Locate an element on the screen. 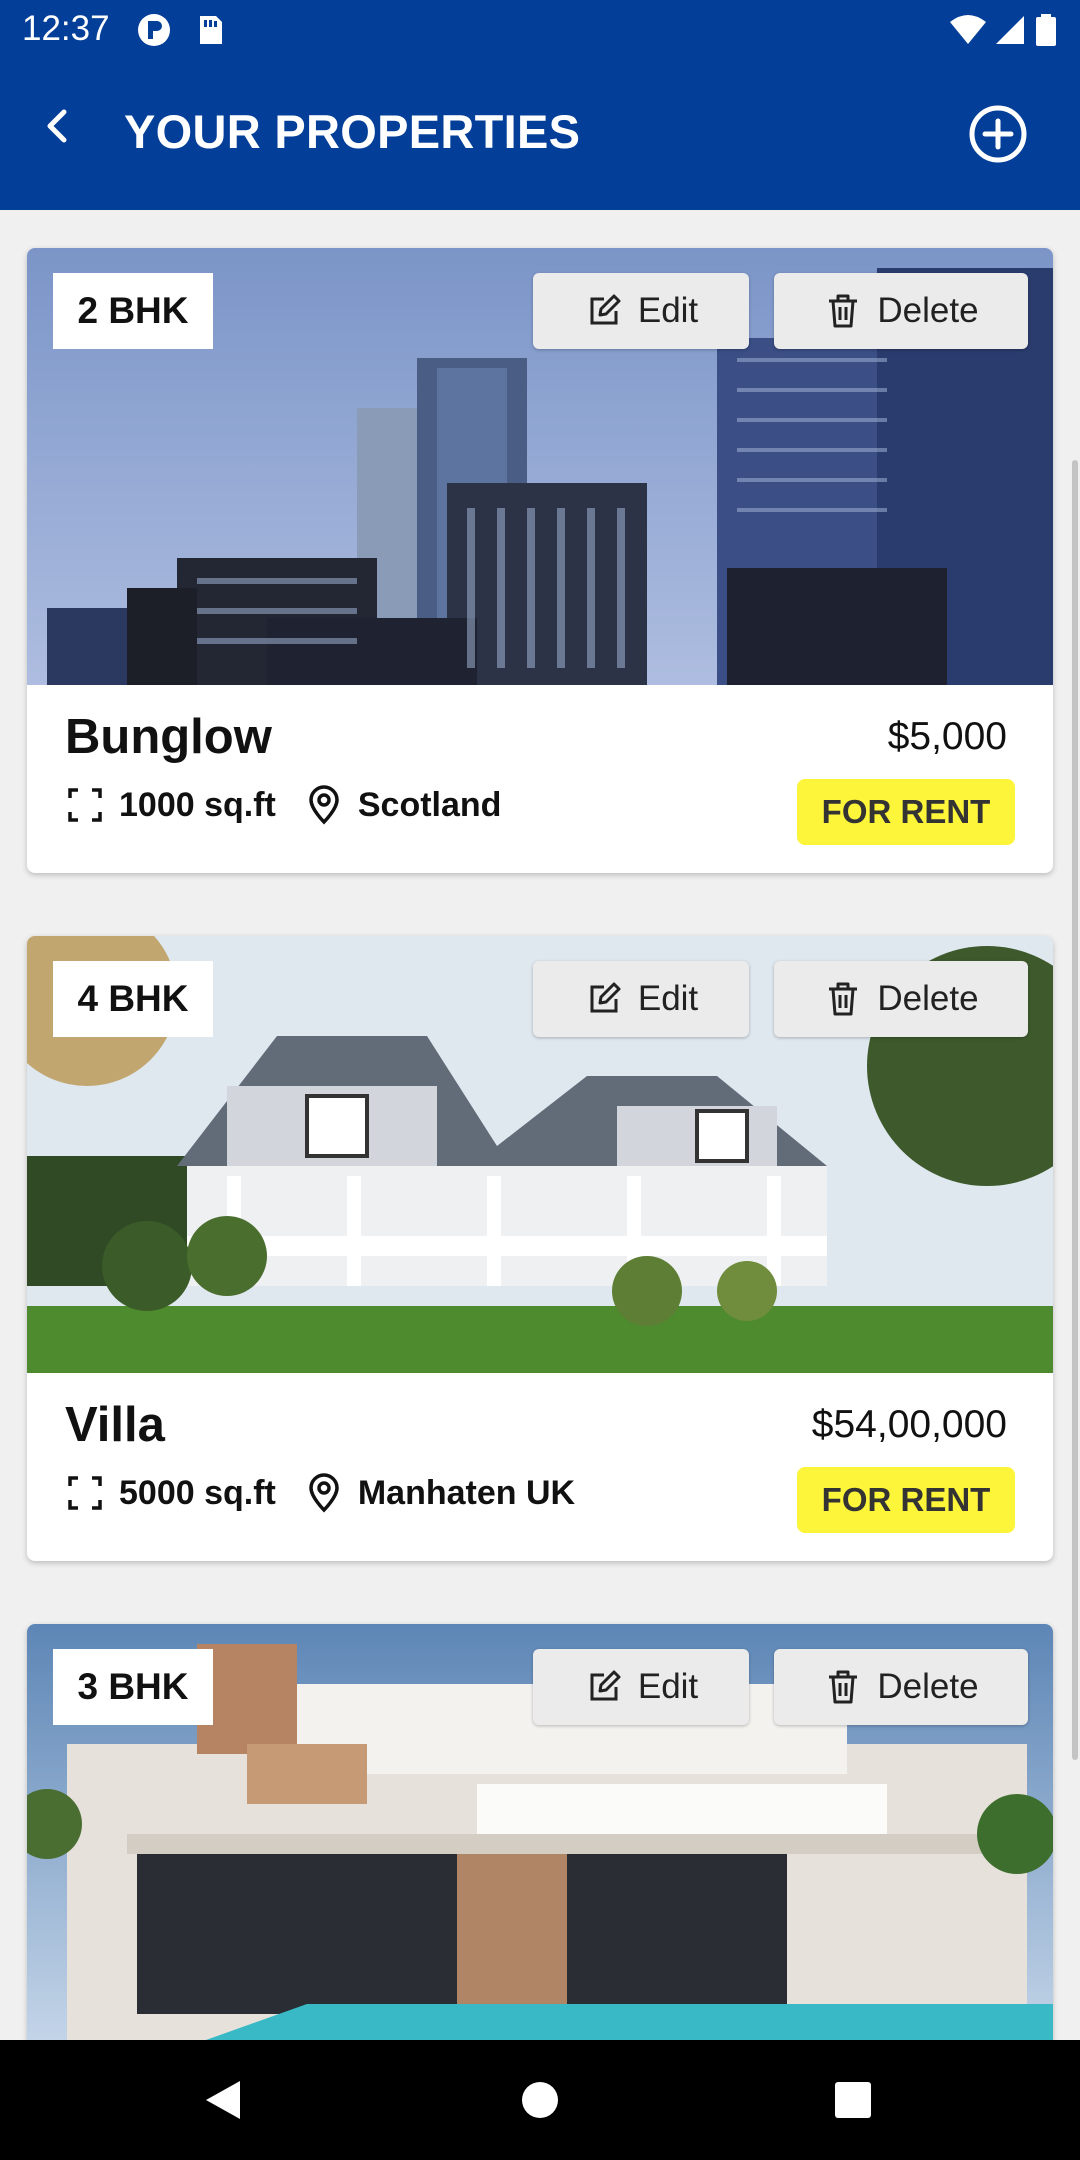  scrollbar is located at coordinates (1075, 1110).